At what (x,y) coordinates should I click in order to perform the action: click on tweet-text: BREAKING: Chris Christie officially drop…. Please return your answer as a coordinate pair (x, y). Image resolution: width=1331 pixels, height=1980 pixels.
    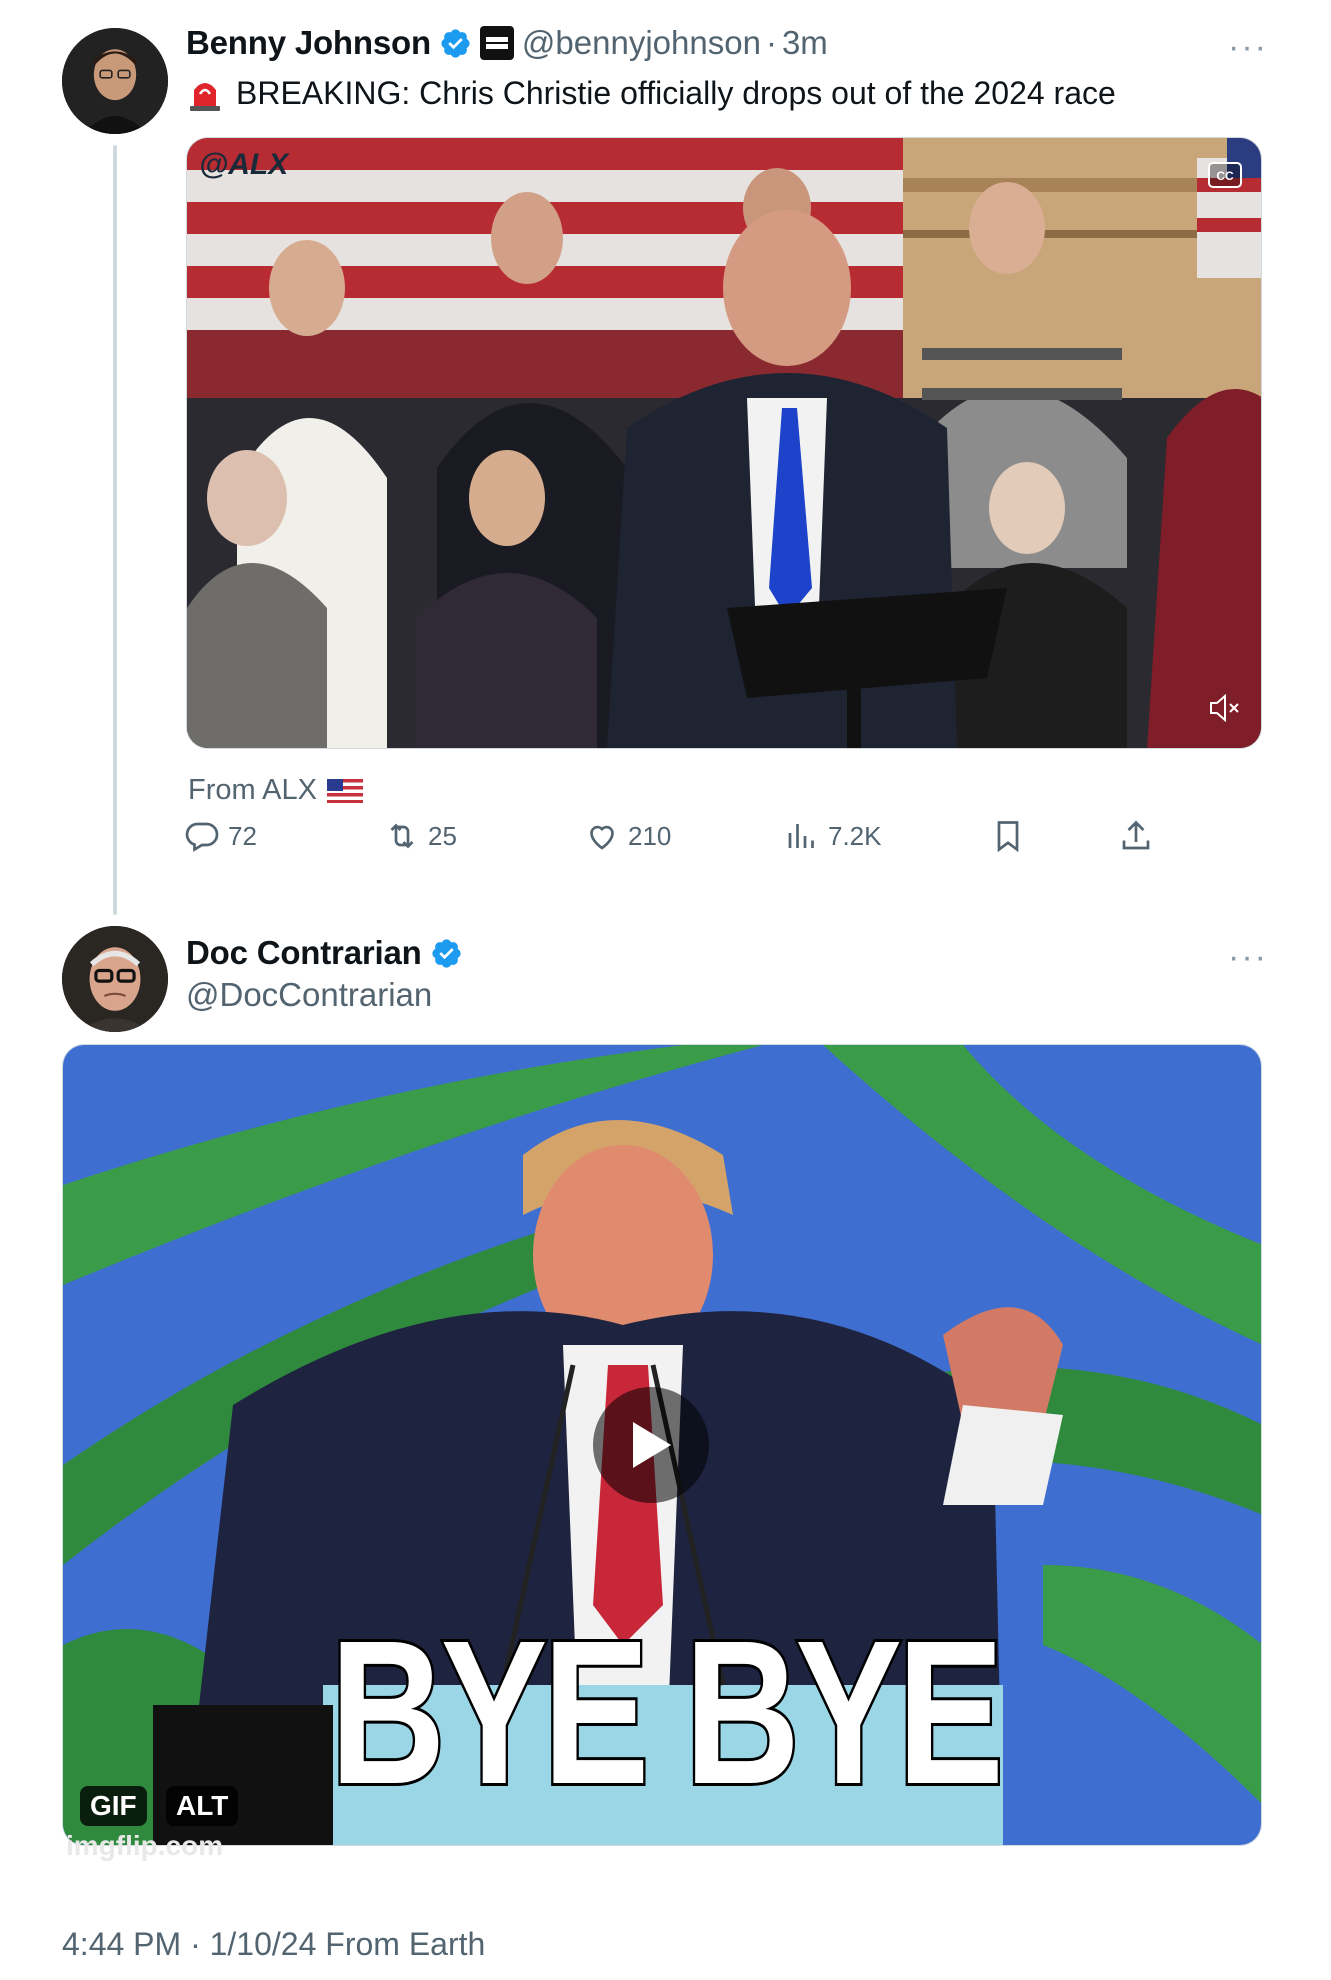
    Looking at the image, I should click on (652, 93).